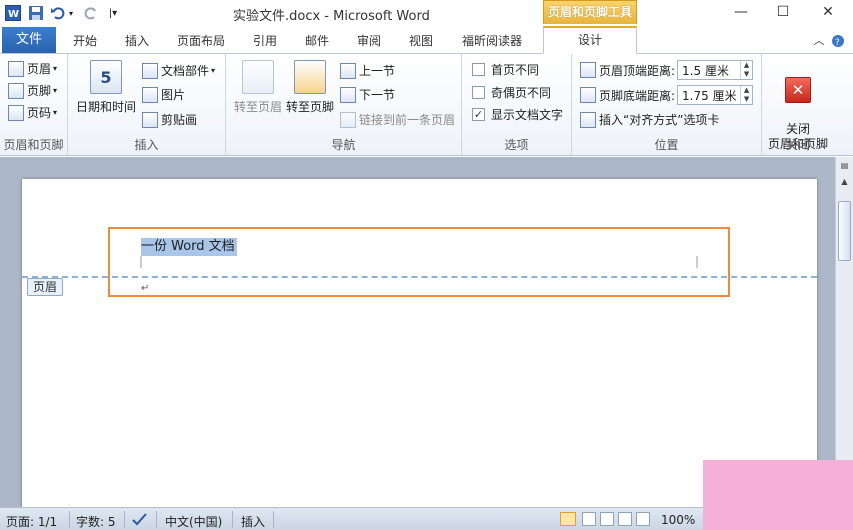 The image size is (853, 530). I want to click on link-to-previous-button: 链接到前一条页眉, so click(397, 119).